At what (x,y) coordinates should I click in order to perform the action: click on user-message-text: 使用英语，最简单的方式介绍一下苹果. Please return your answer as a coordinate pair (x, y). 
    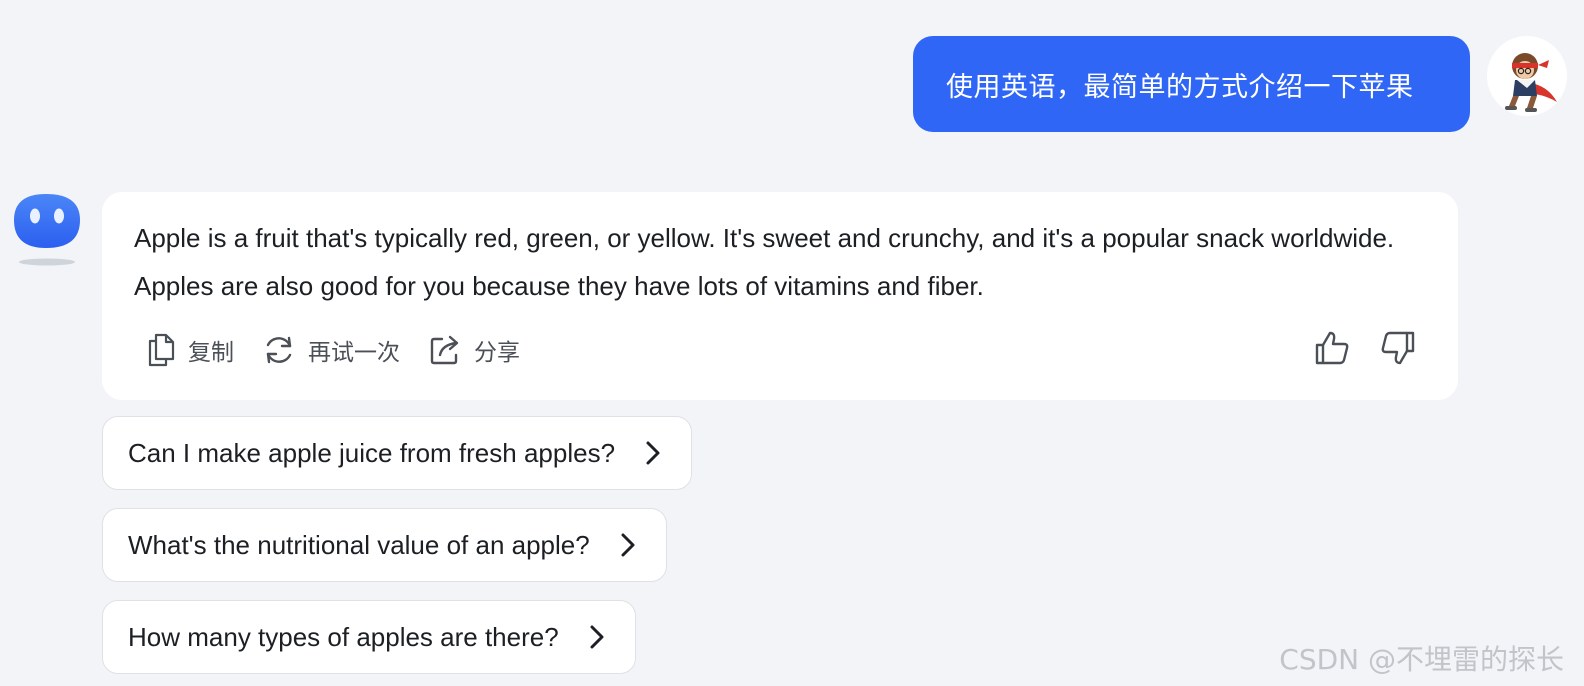
    Looking at the image, I should click on (1180, 86).